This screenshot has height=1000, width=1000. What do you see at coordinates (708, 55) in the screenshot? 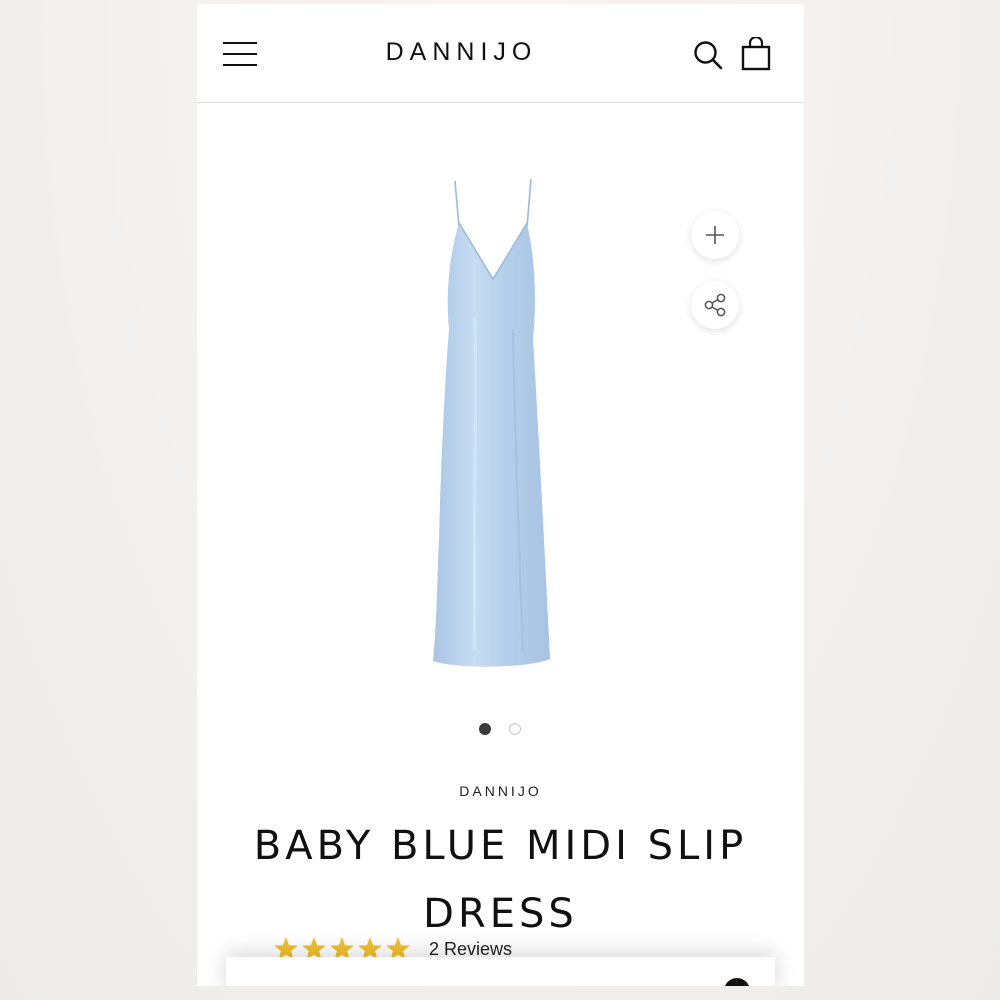
I see `search-icon` at bounding box center [708, 55].